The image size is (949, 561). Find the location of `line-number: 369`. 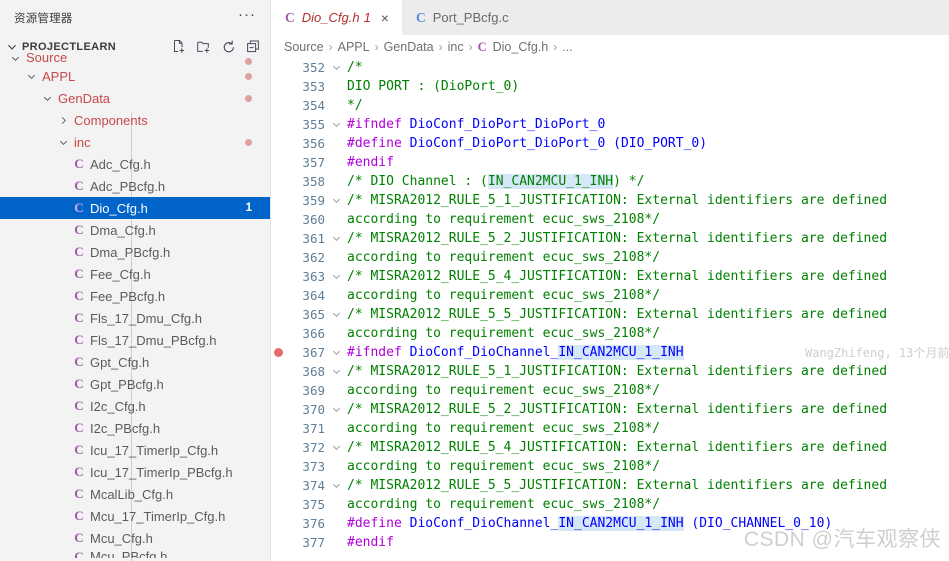

line-number: 369 is located at coordinates (313, 390).